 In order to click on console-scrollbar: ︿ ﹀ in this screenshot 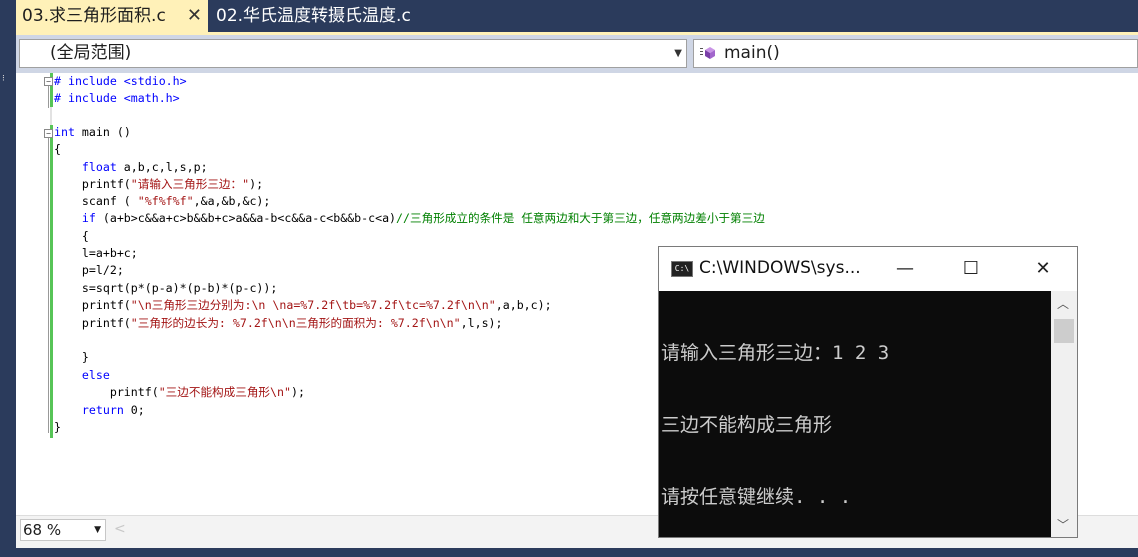, I will do `click(1064, 414)`.